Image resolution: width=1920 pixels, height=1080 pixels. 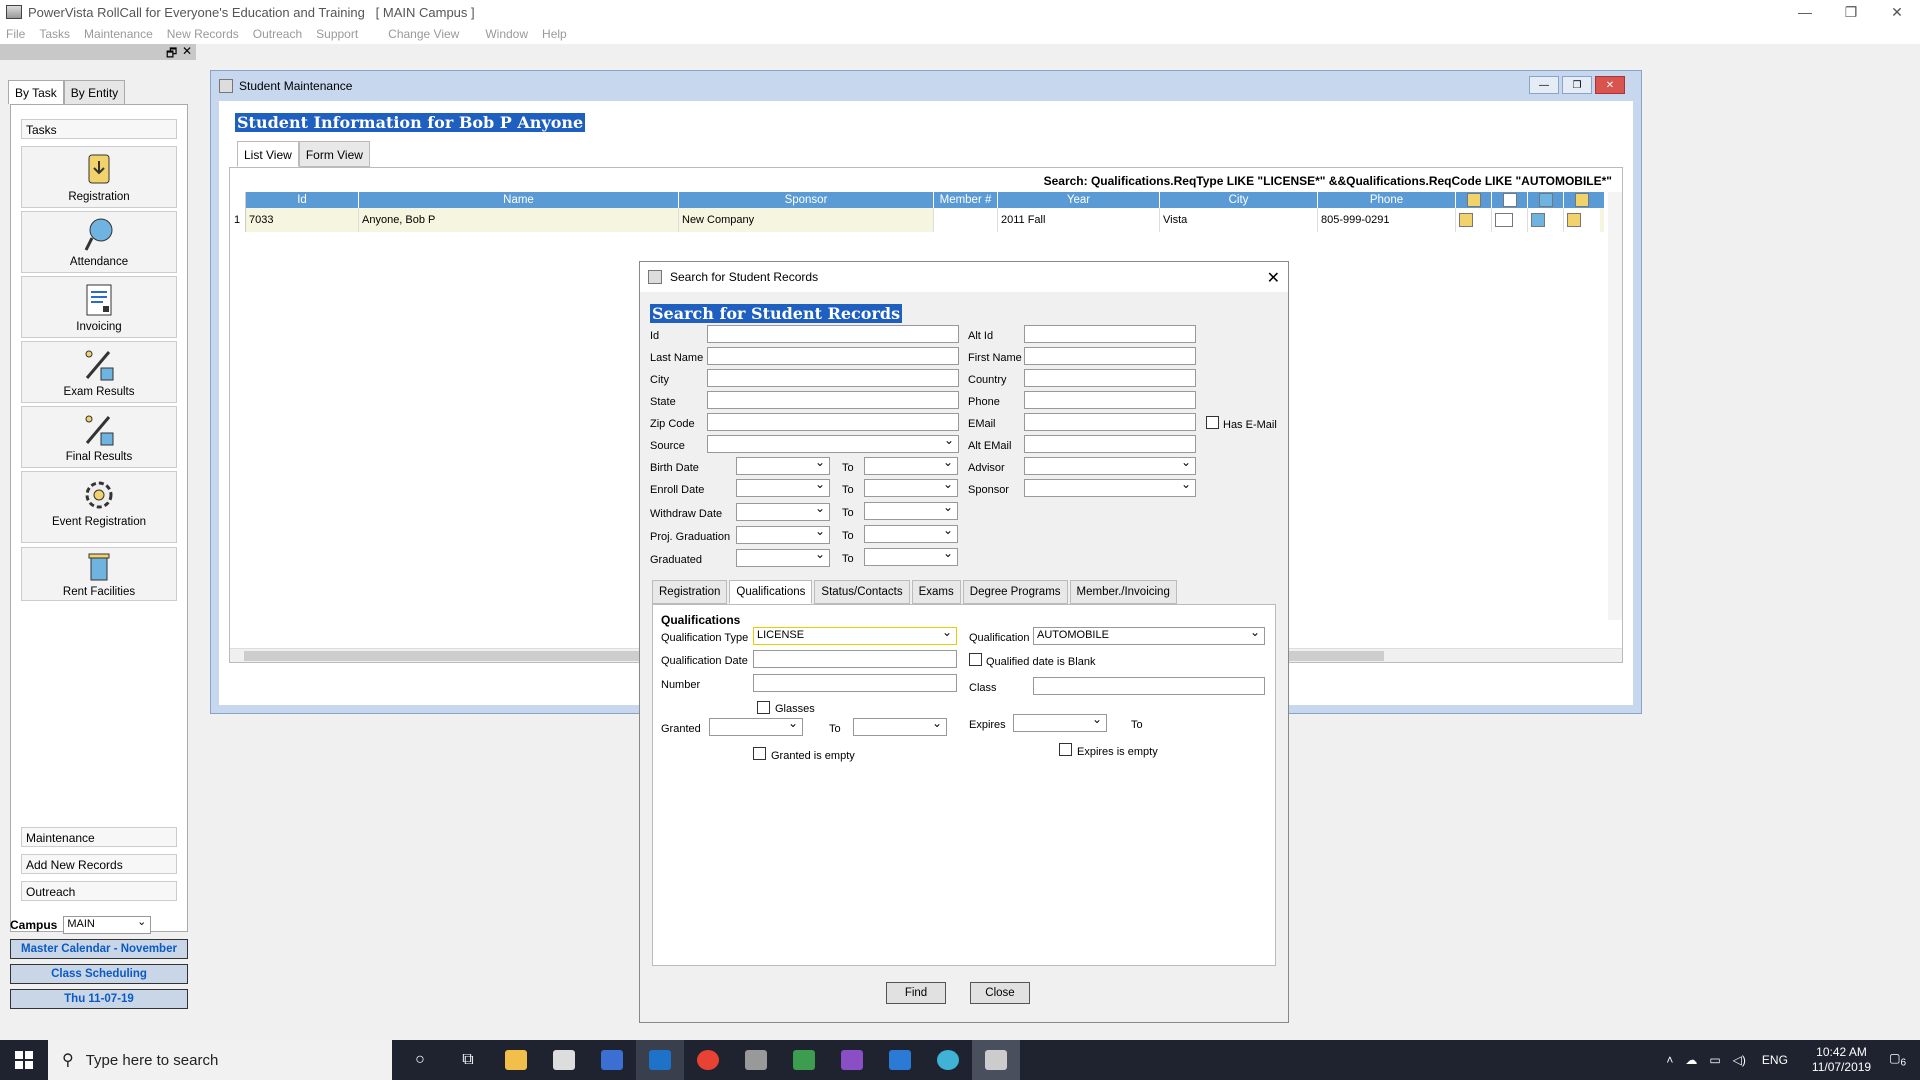 What do you see at coordinates (99, 891) in the screenshot?
I see `section-outreach: Outreach` at bounding box center [99, 891].